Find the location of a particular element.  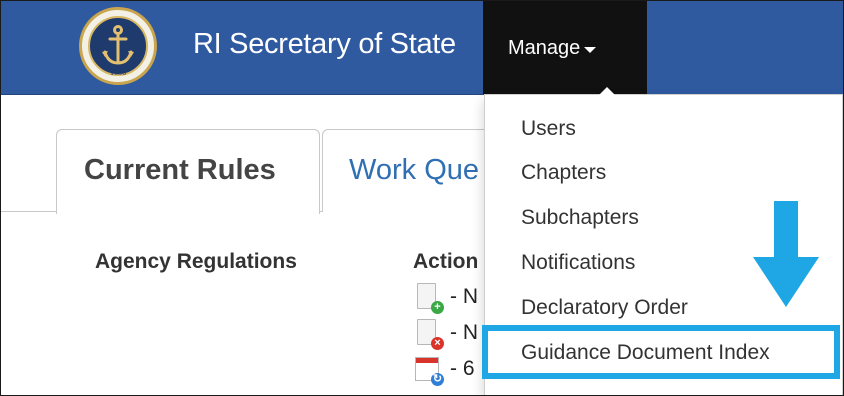

menu-item-users: Users is located at coordinates (548, 129).